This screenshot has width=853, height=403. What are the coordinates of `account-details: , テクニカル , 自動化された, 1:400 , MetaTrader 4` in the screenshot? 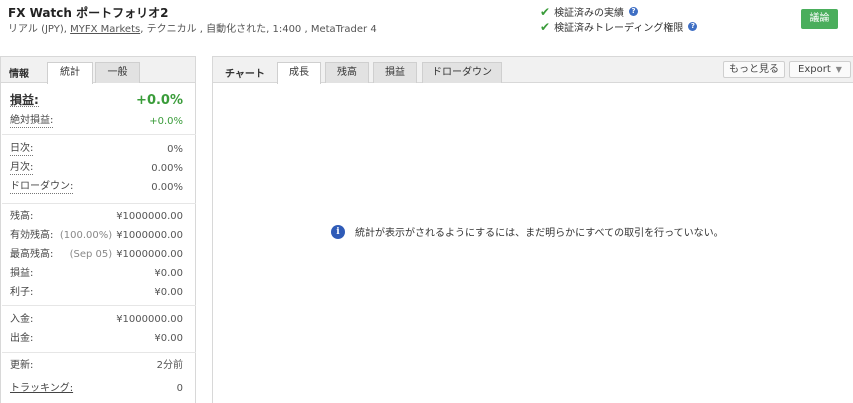 It's located at (258, 29).